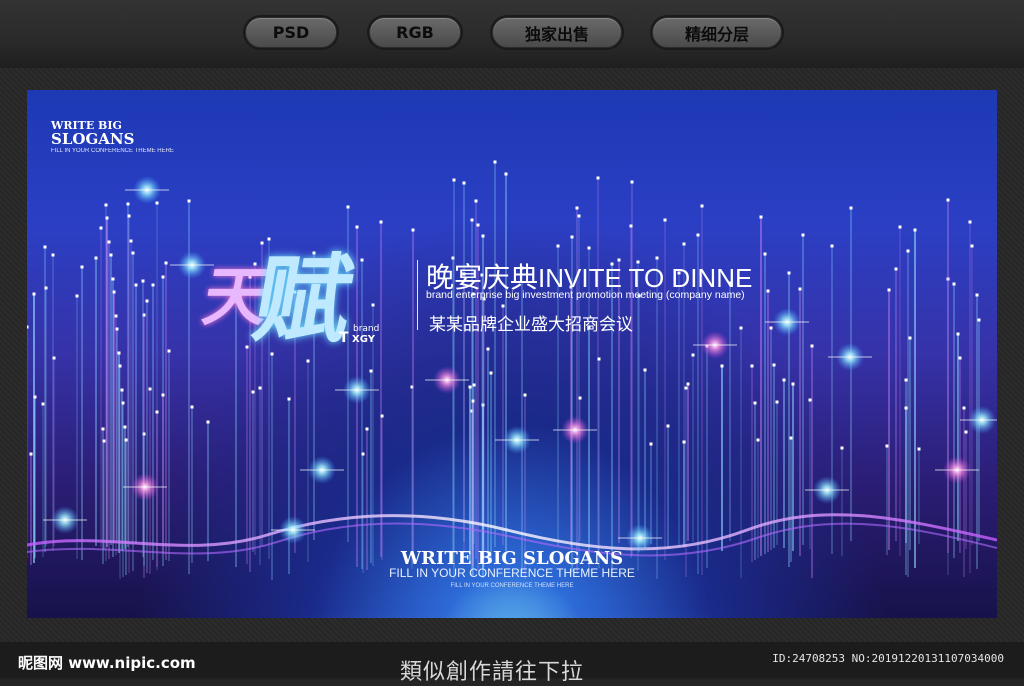 The height and width of the screenshot is (686, 1024). What do you see at coordinates (512, 586) in the screenshot?
I see `bottom-slogan-sub2: FILL IN YOUR CONFERENCE THEME HERE` at bounding box center [512, 586].